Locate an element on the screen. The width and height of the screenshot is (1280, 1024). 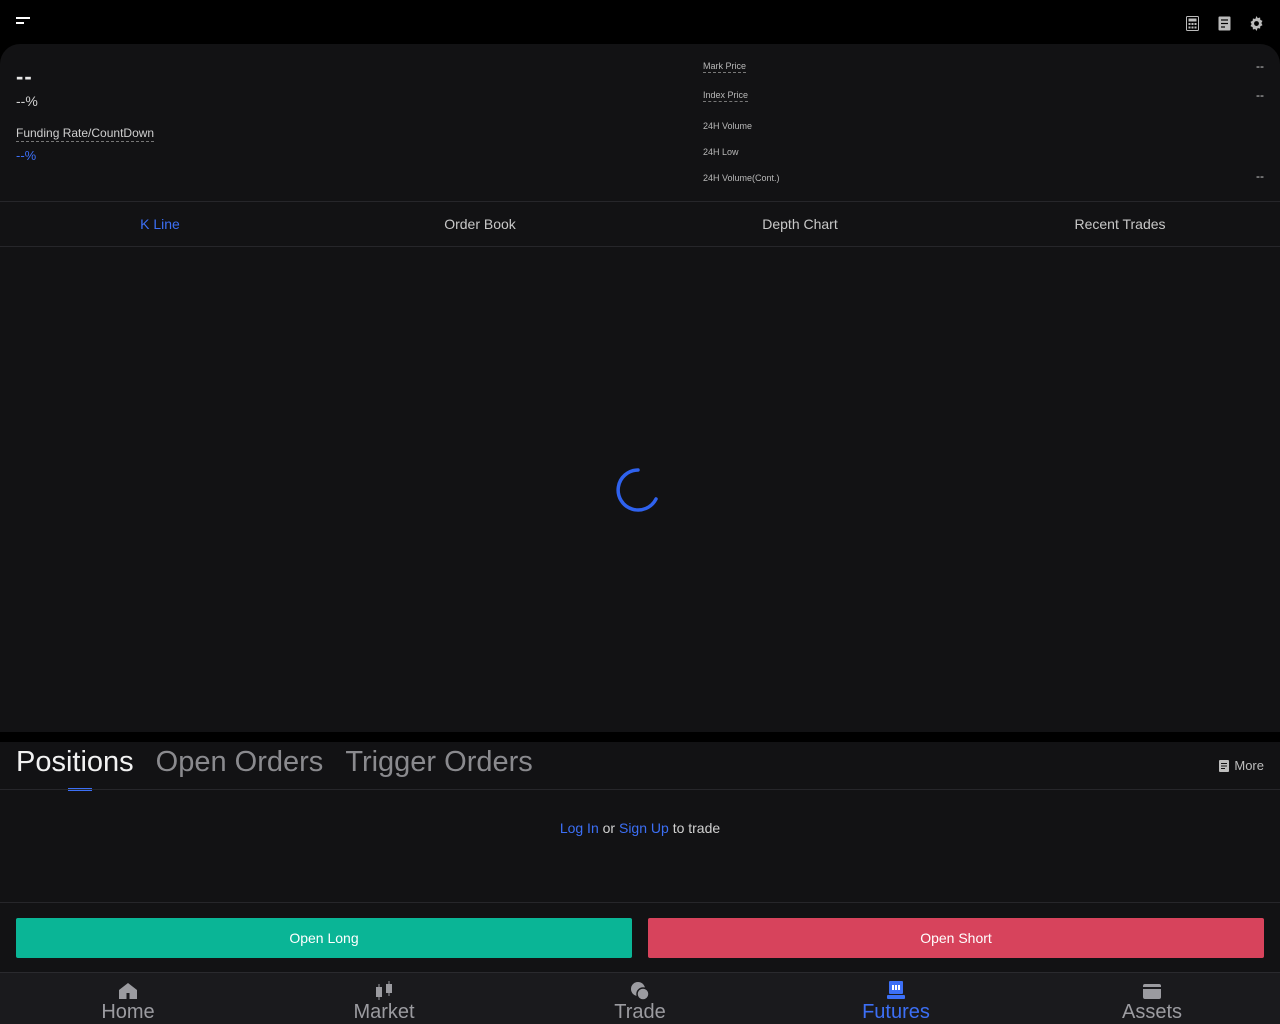
login-prompt: Log In or Sign Up to trade is located at coordinates (640, 828).